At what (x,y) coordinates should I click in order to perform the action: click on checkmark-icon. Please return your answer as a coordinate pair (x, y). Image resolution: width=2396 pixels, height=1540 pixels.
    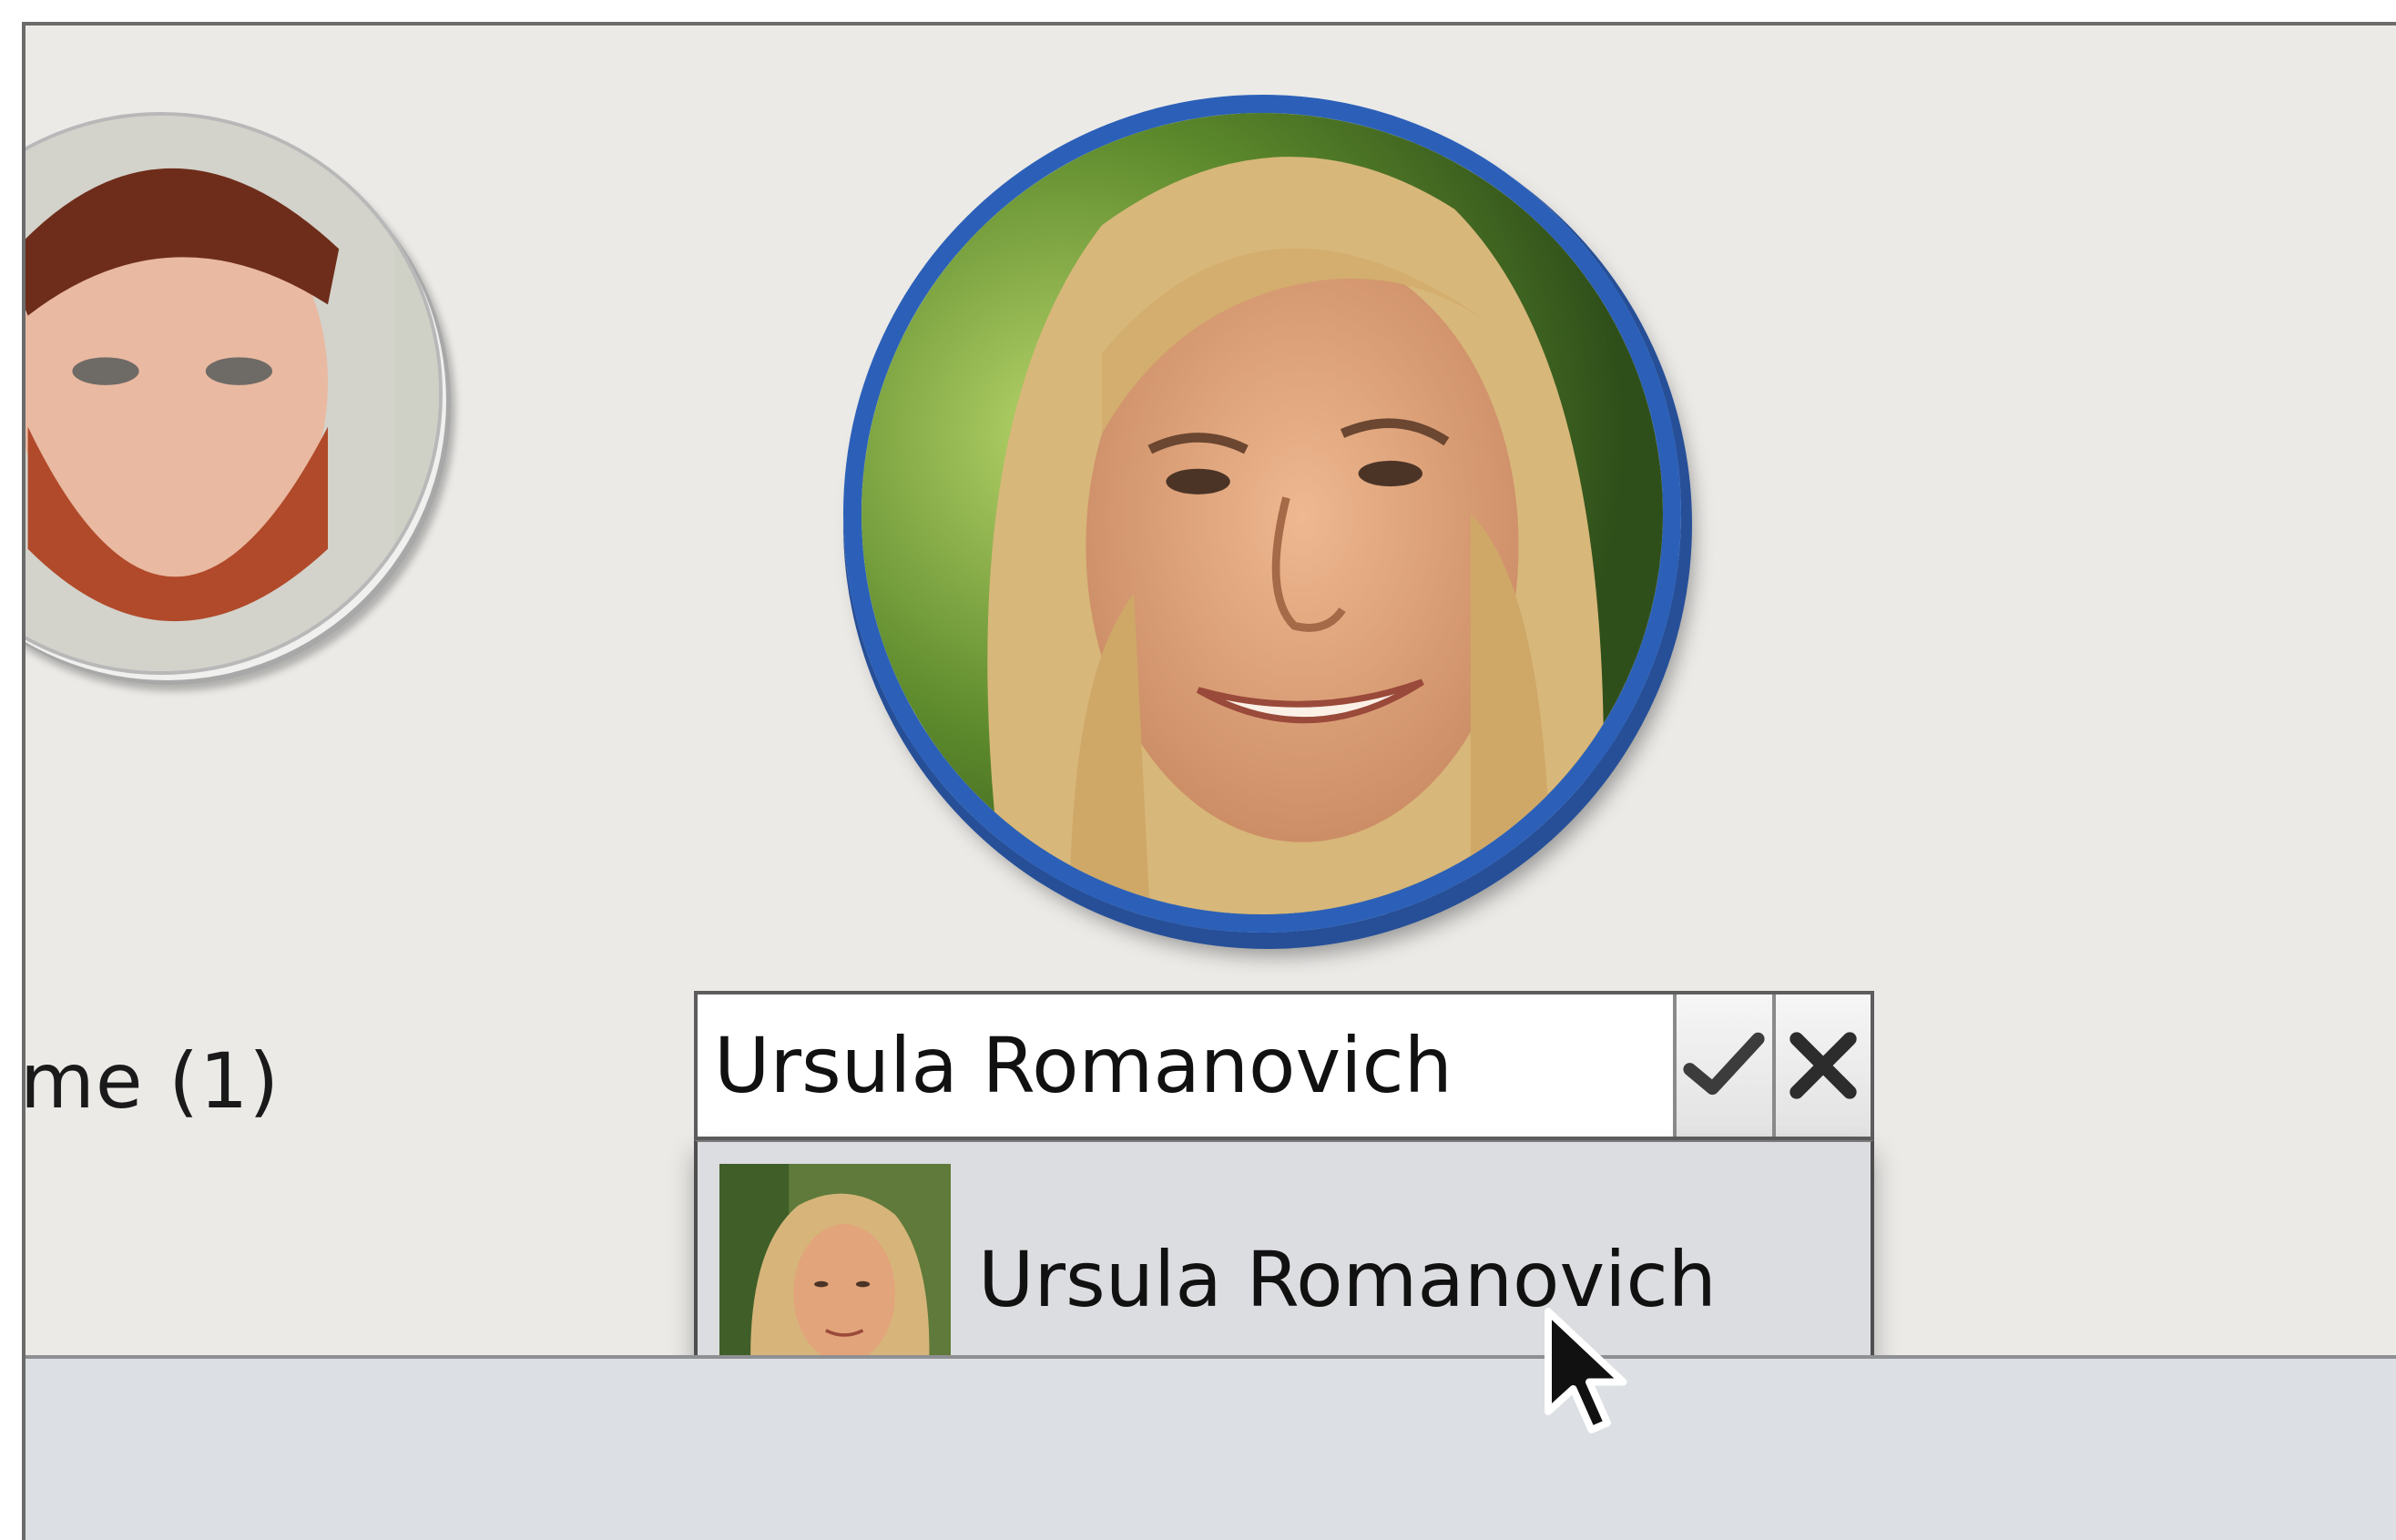
    Looking at the image, I should click on (1724, 1064).